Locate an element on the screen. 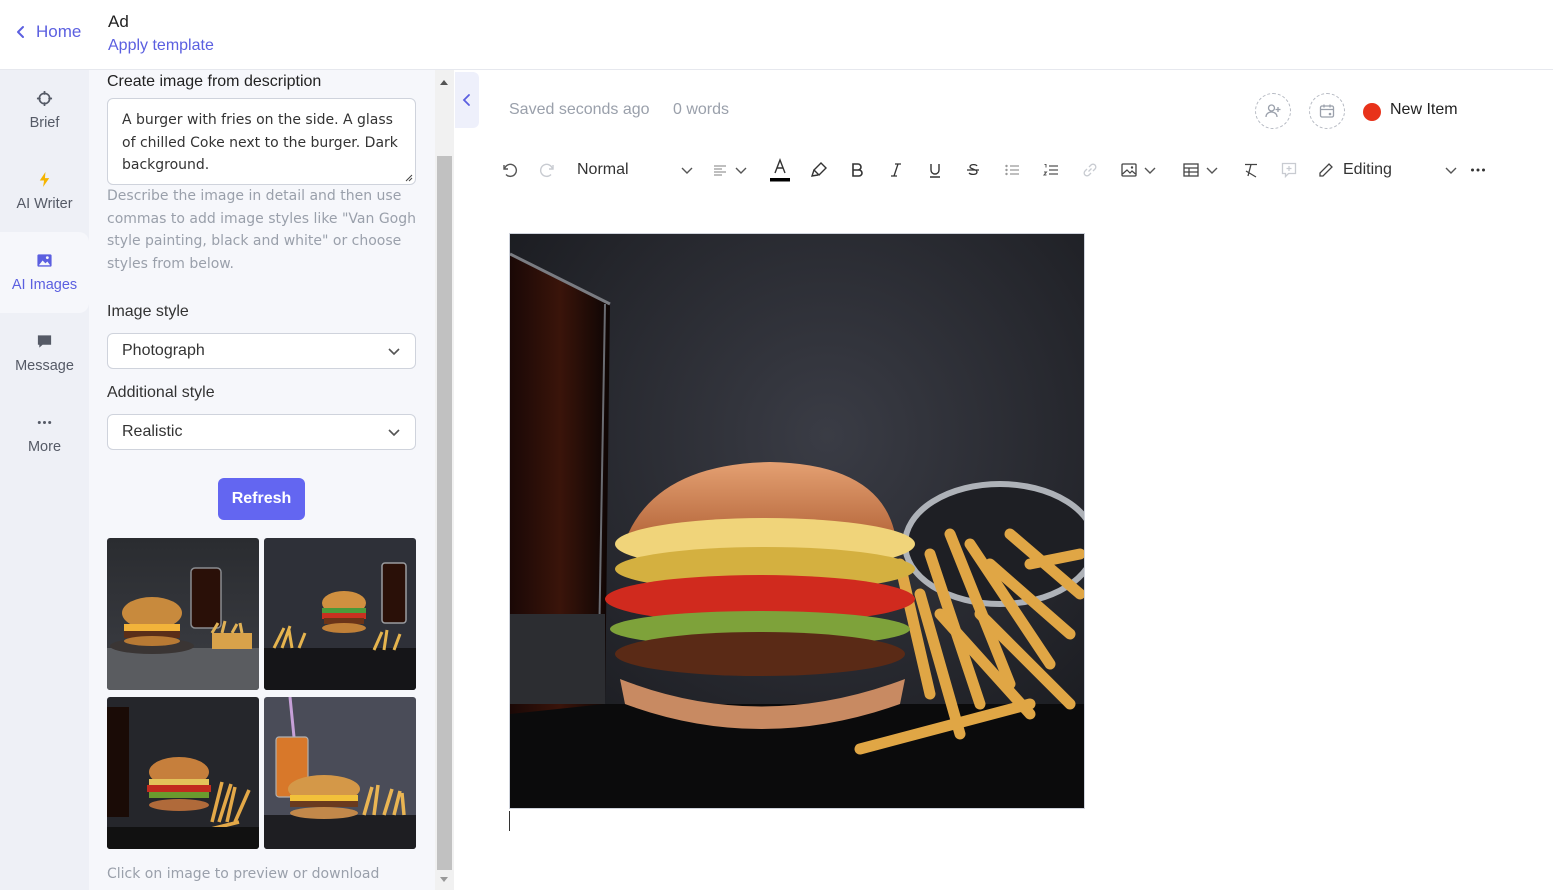 The image size is (1553, 890). underline-icon is located at coordinates (935, 171).